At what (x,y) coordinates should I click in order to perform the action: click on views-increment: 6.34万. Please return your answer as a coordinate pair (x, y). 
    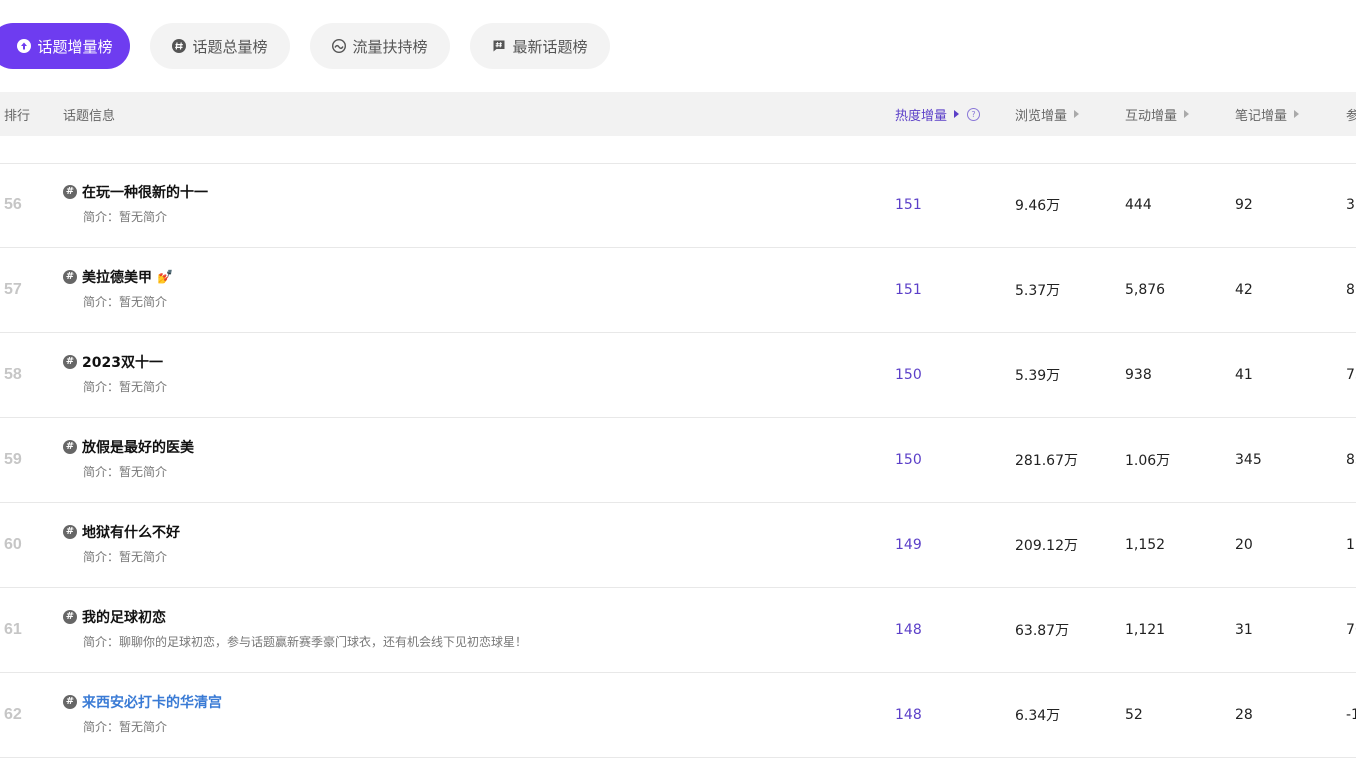
    Looking at the image, I should click on (1038, 716).